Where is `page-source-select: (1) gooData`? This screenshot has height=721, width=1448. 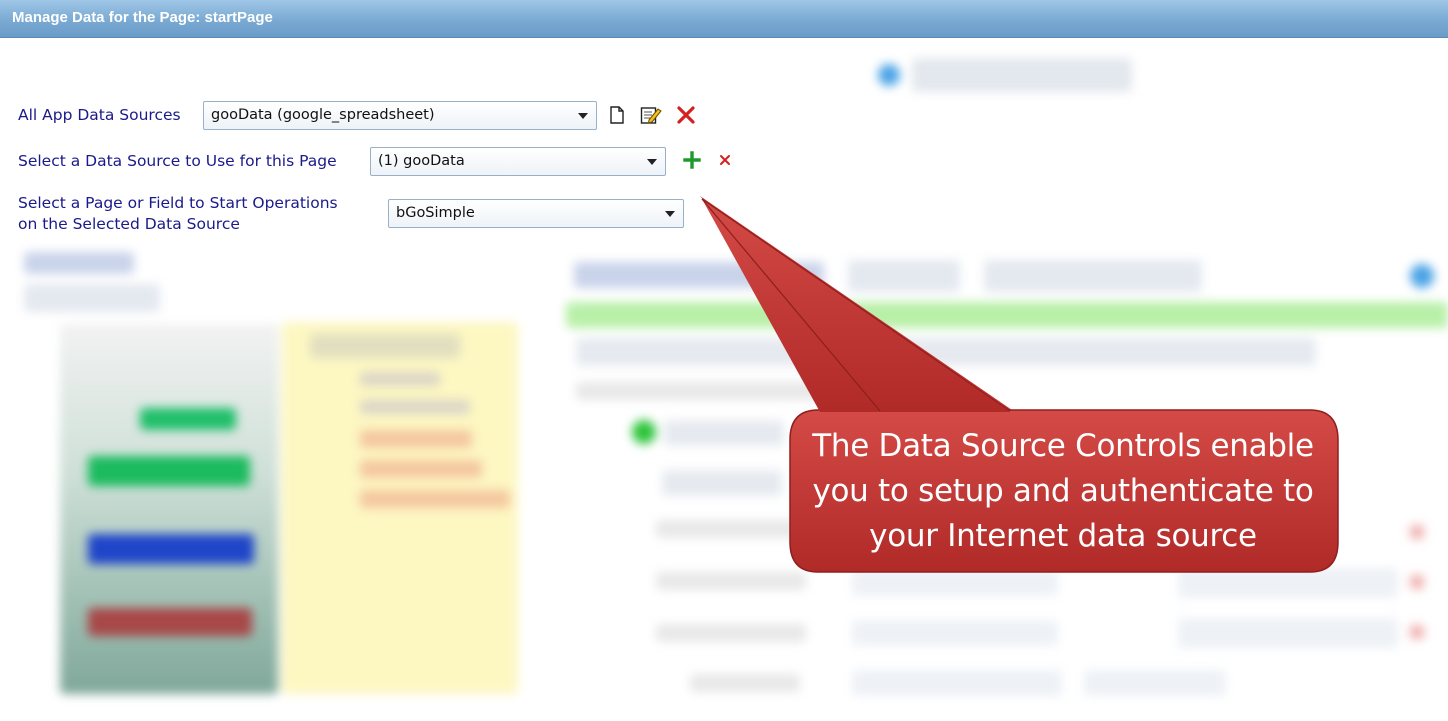
page-source-select: (1) gooData is located at coordinates (518, 161).